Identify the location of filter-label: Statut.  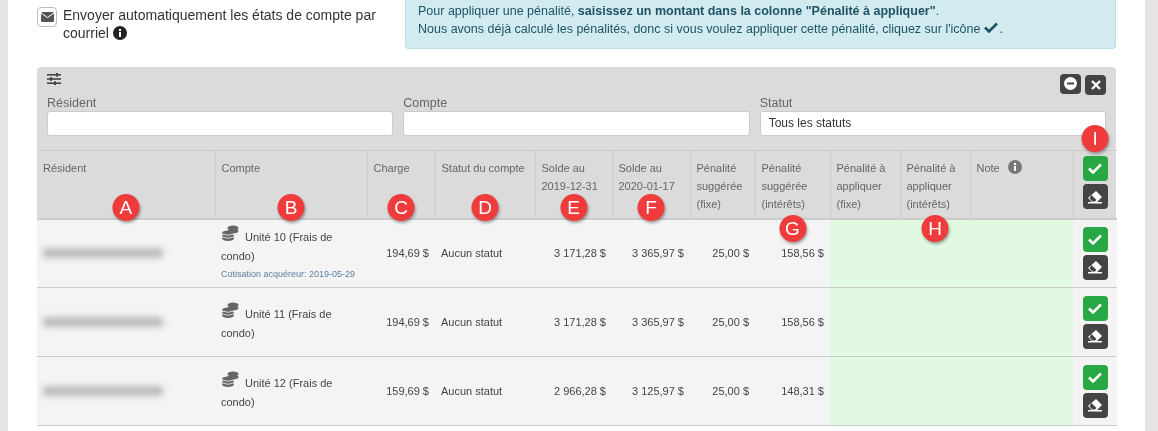
(776, 103).